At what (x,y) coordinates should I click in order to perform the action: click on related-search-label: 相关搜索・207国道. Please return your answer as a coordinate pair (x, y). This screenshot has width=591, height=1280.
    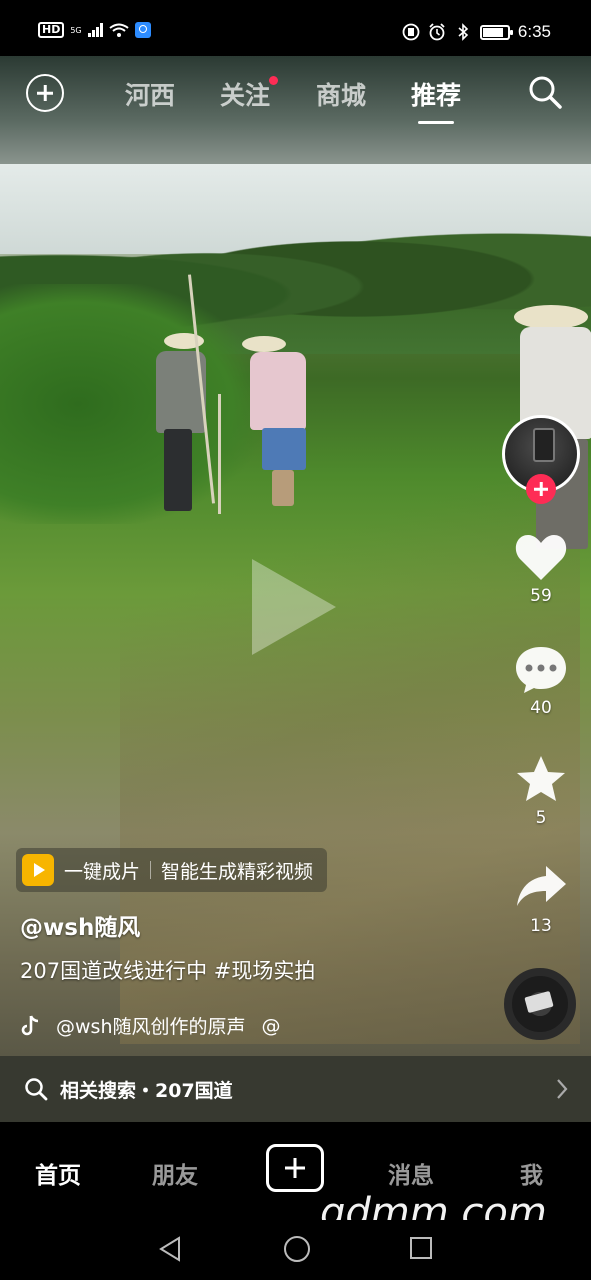
    Looking at the image, I should click on (146, 1090).